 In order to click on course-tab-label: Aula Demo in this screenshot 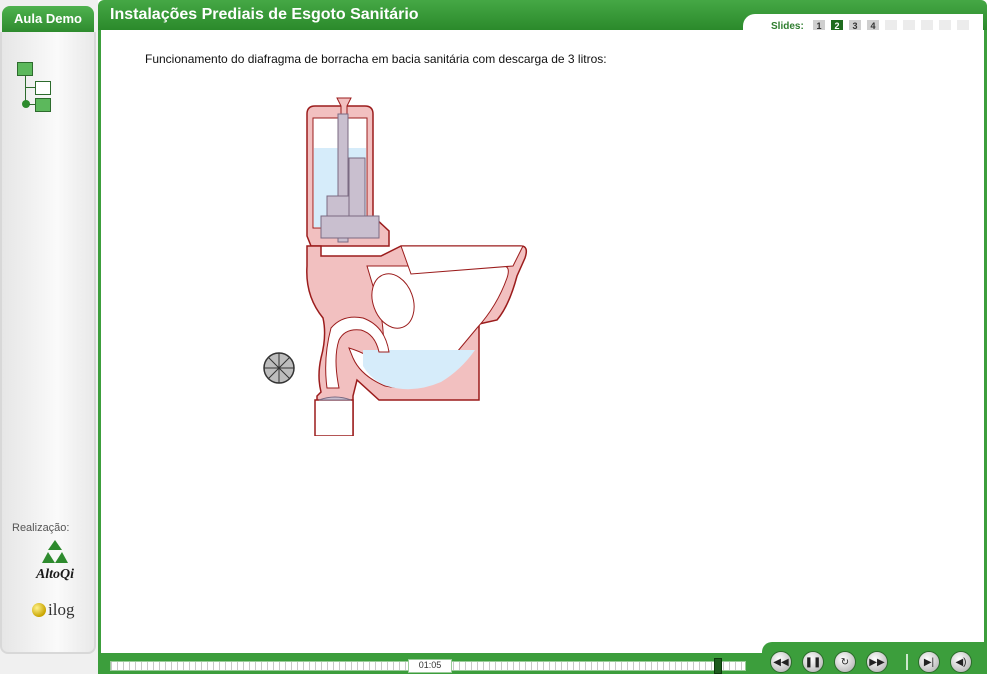, I will do `click(48, 18)`.